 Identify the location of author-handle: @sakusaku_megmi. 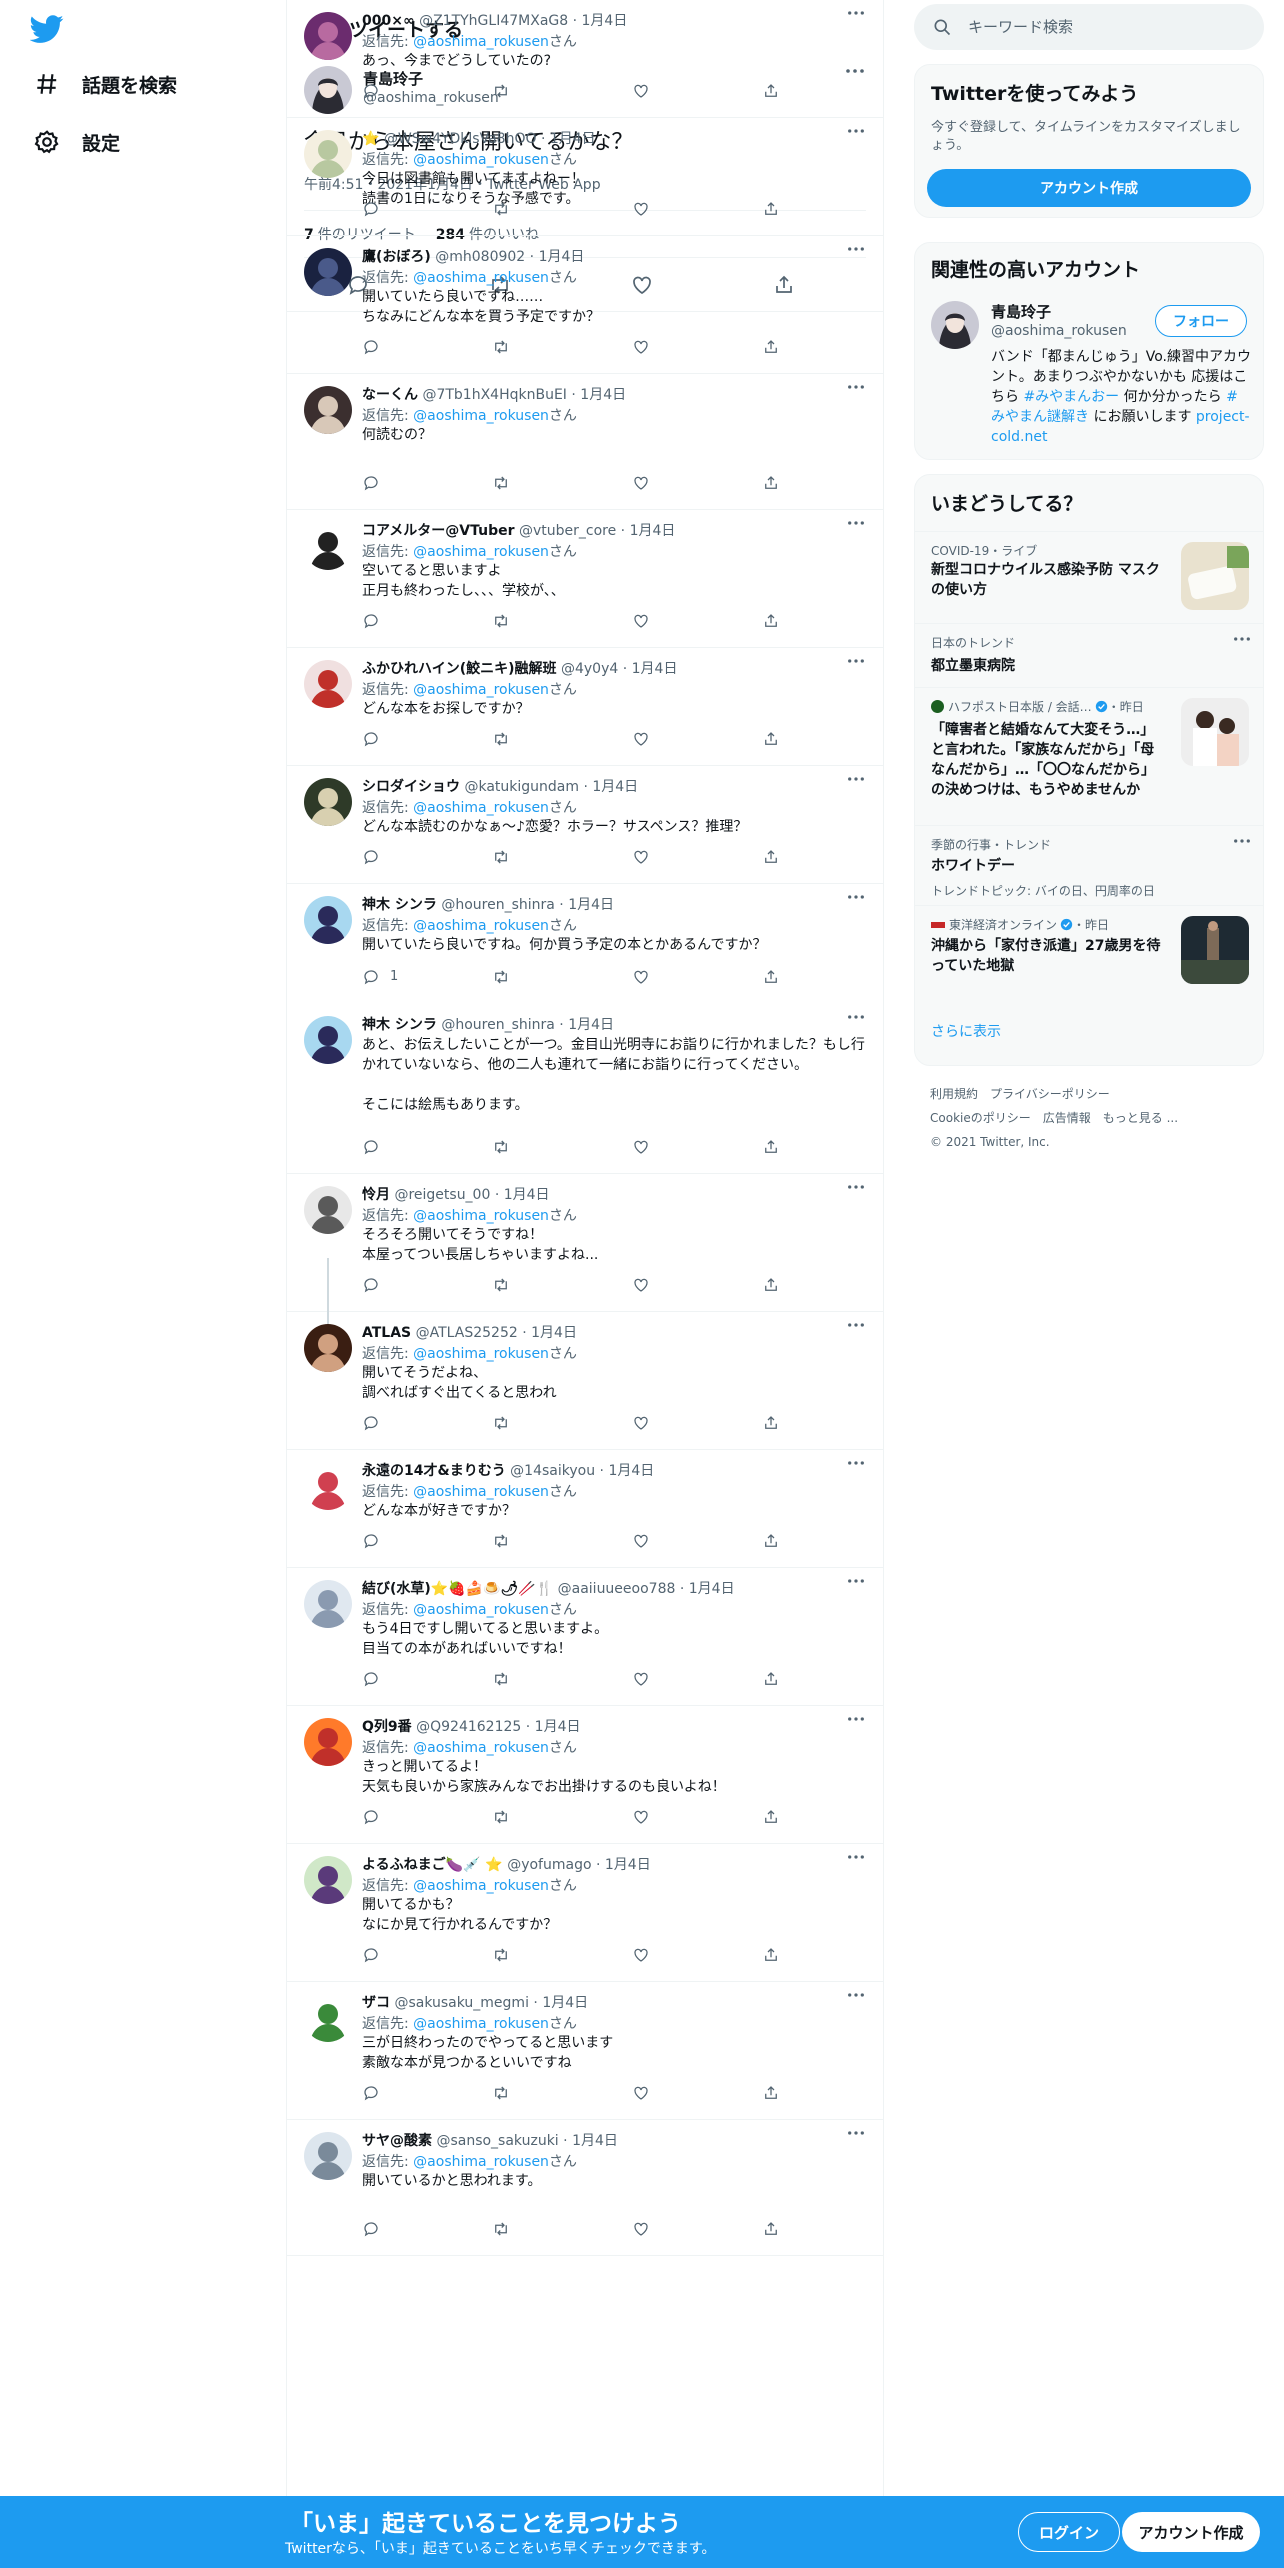
(461, 2003).